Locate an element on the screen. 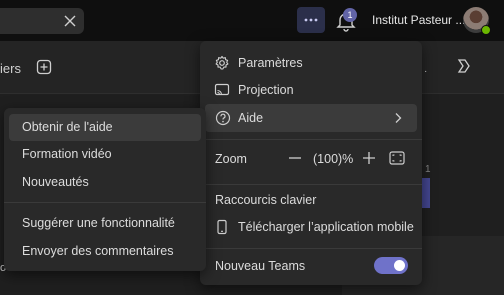  zoom-out-icon is located at coordinates (295, 158).